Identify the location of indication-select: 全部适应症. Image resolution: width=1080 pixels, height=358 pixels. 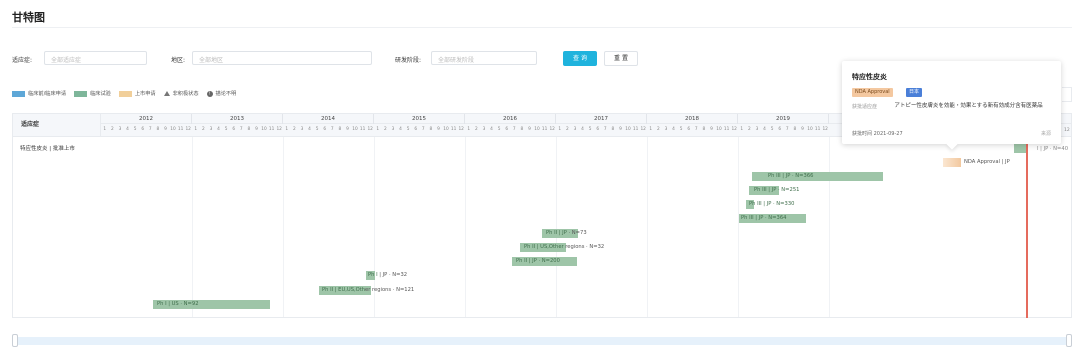
(95, 58).